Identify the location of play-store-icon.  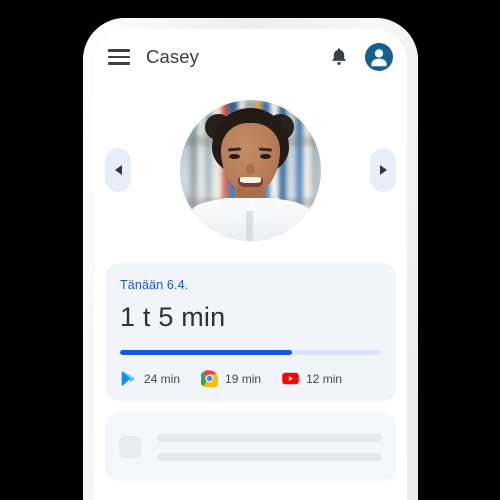
(128, 378).